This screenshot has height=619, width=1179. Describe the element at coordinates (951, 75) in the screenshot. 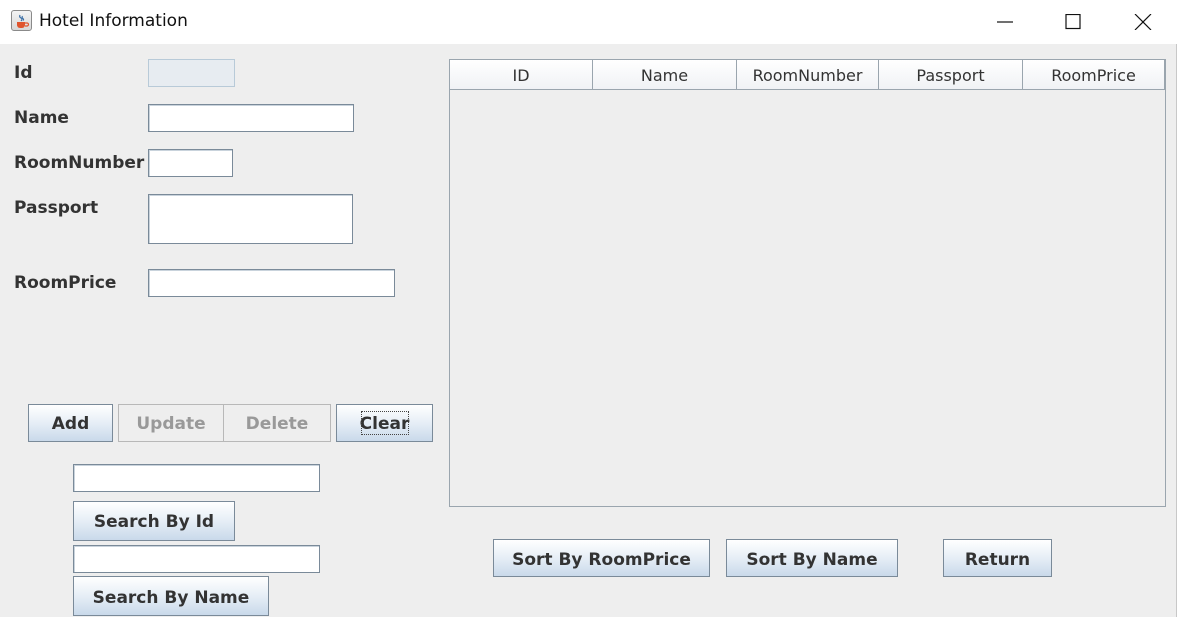

I see `column-header-passport: Passport` at that location.